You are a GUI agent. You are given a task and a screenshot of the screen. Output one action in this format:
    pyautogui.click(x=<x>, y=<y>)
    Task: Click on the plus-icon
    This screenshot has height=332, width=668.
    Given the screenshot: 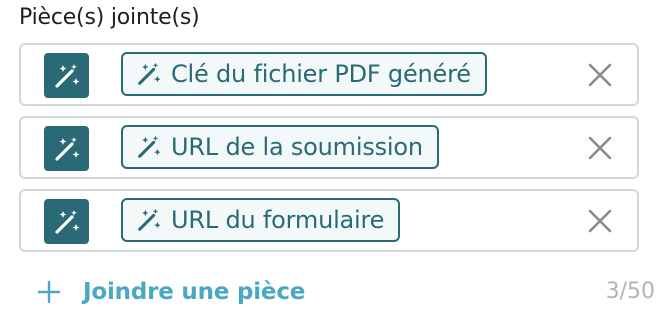 What is the action you would take?
    pyautogui.click(x=49, y=292)
    